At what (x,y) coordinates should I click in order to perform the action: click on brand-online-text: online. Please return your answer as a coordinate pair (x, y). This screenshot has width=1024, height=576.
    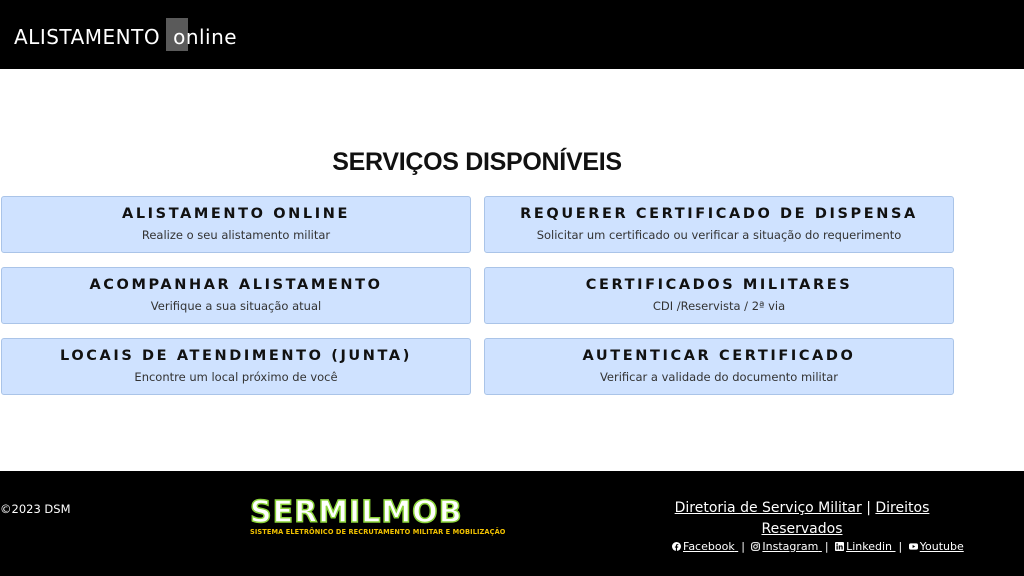
    Looking at the image, I should click on (205, 36).